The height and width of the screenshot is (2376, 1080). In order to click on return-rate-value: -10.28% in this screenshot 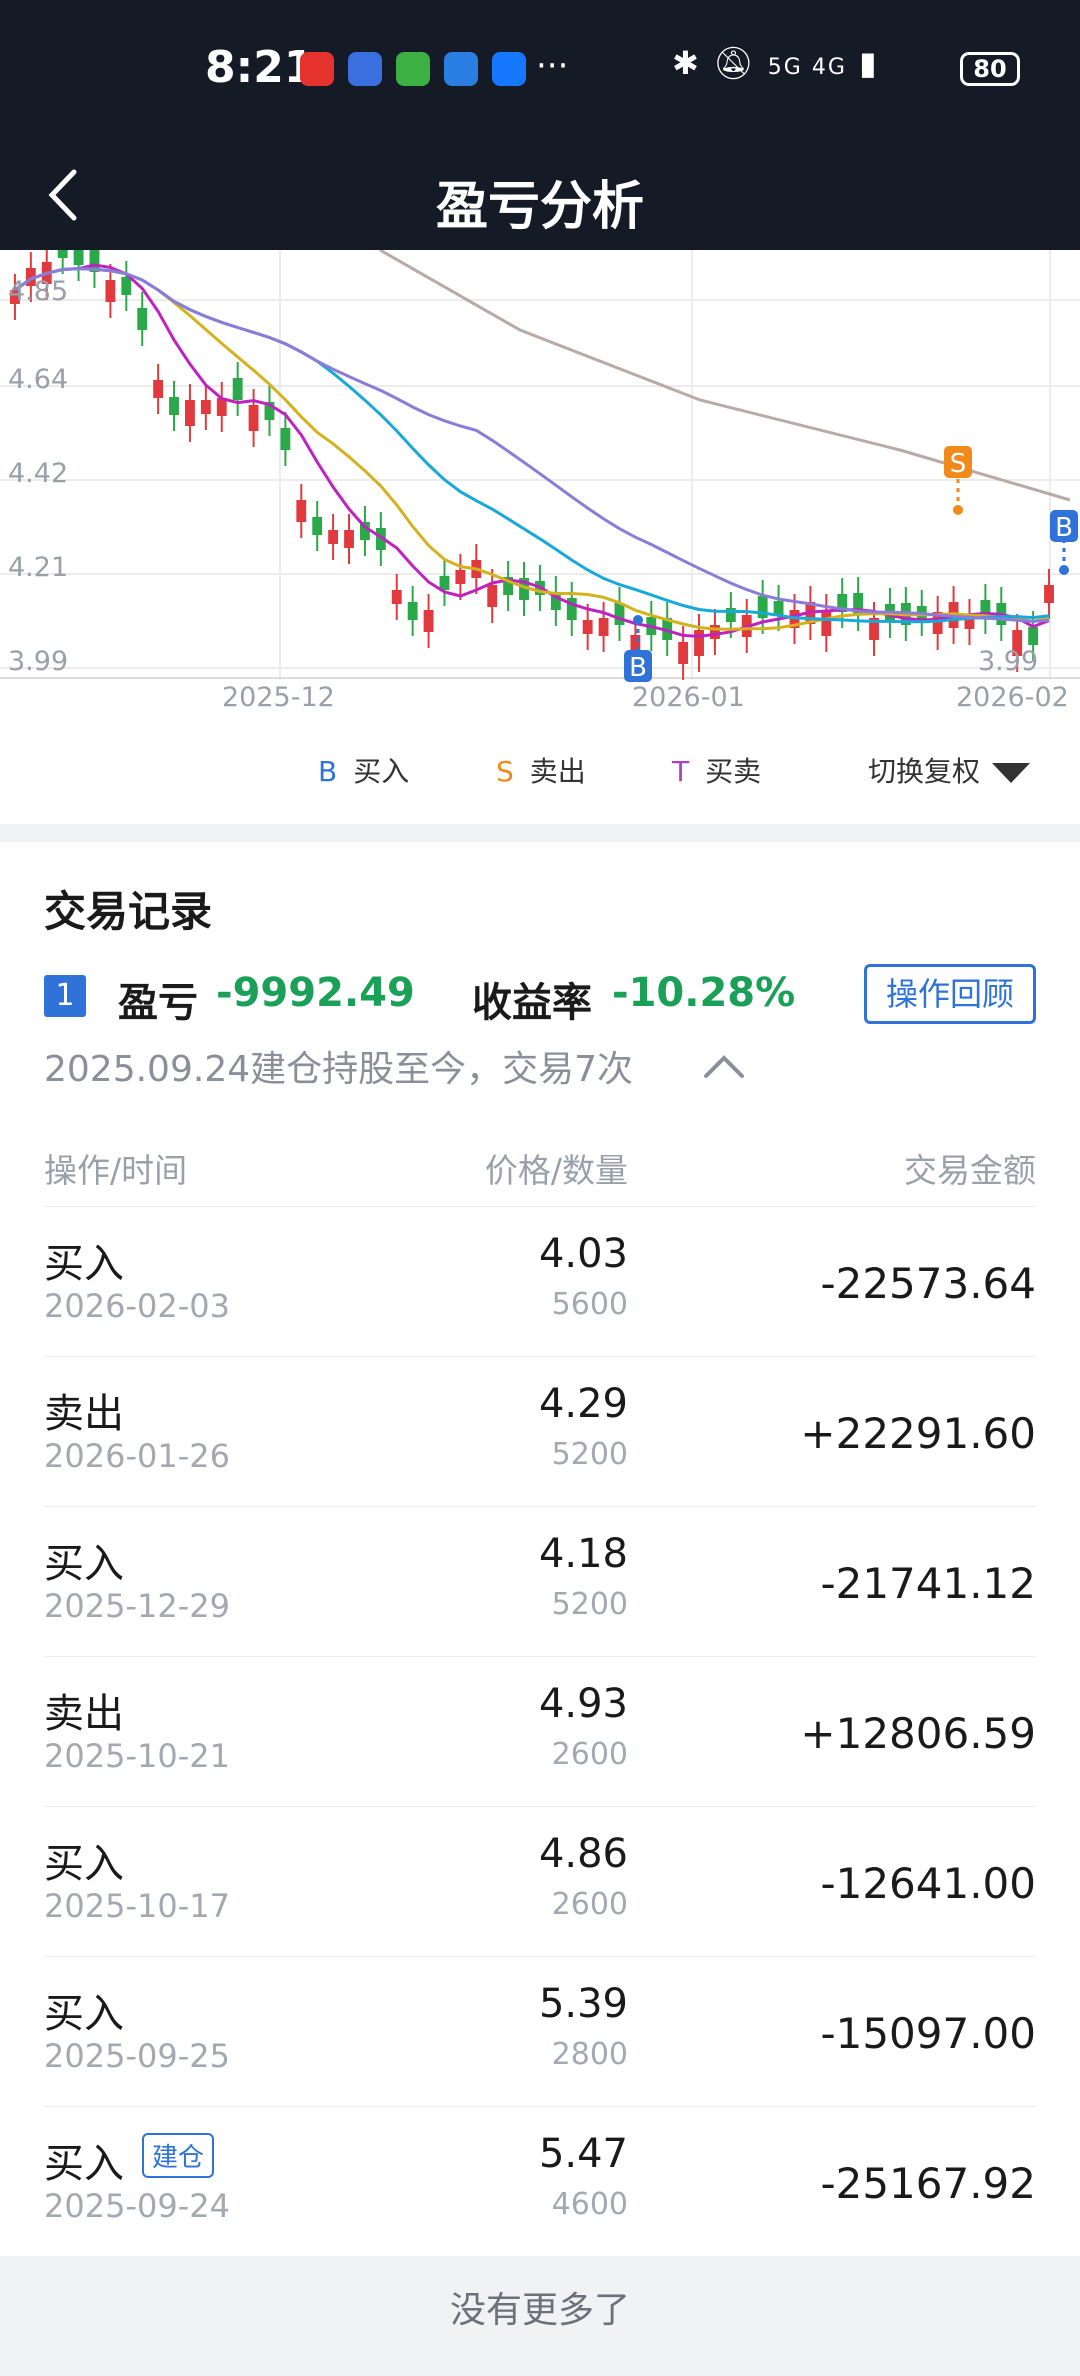, I will do `click(704, 993)`.